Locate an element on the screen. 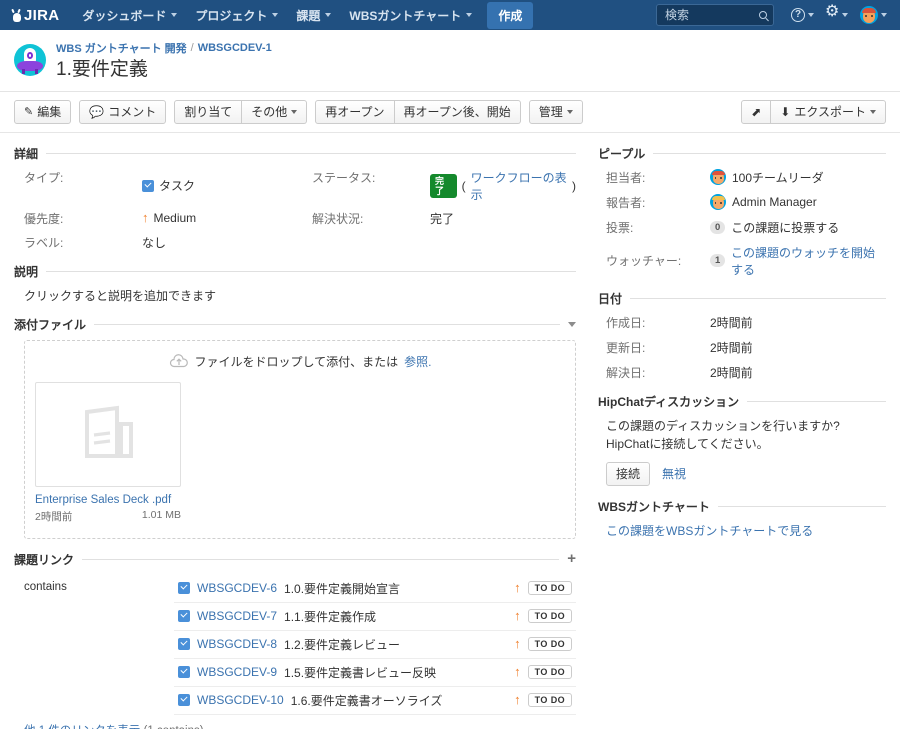 This screenshot has width=900, height=729. hipchat-section-title: HipChatディスカッション is located at coordinates (669, 401).